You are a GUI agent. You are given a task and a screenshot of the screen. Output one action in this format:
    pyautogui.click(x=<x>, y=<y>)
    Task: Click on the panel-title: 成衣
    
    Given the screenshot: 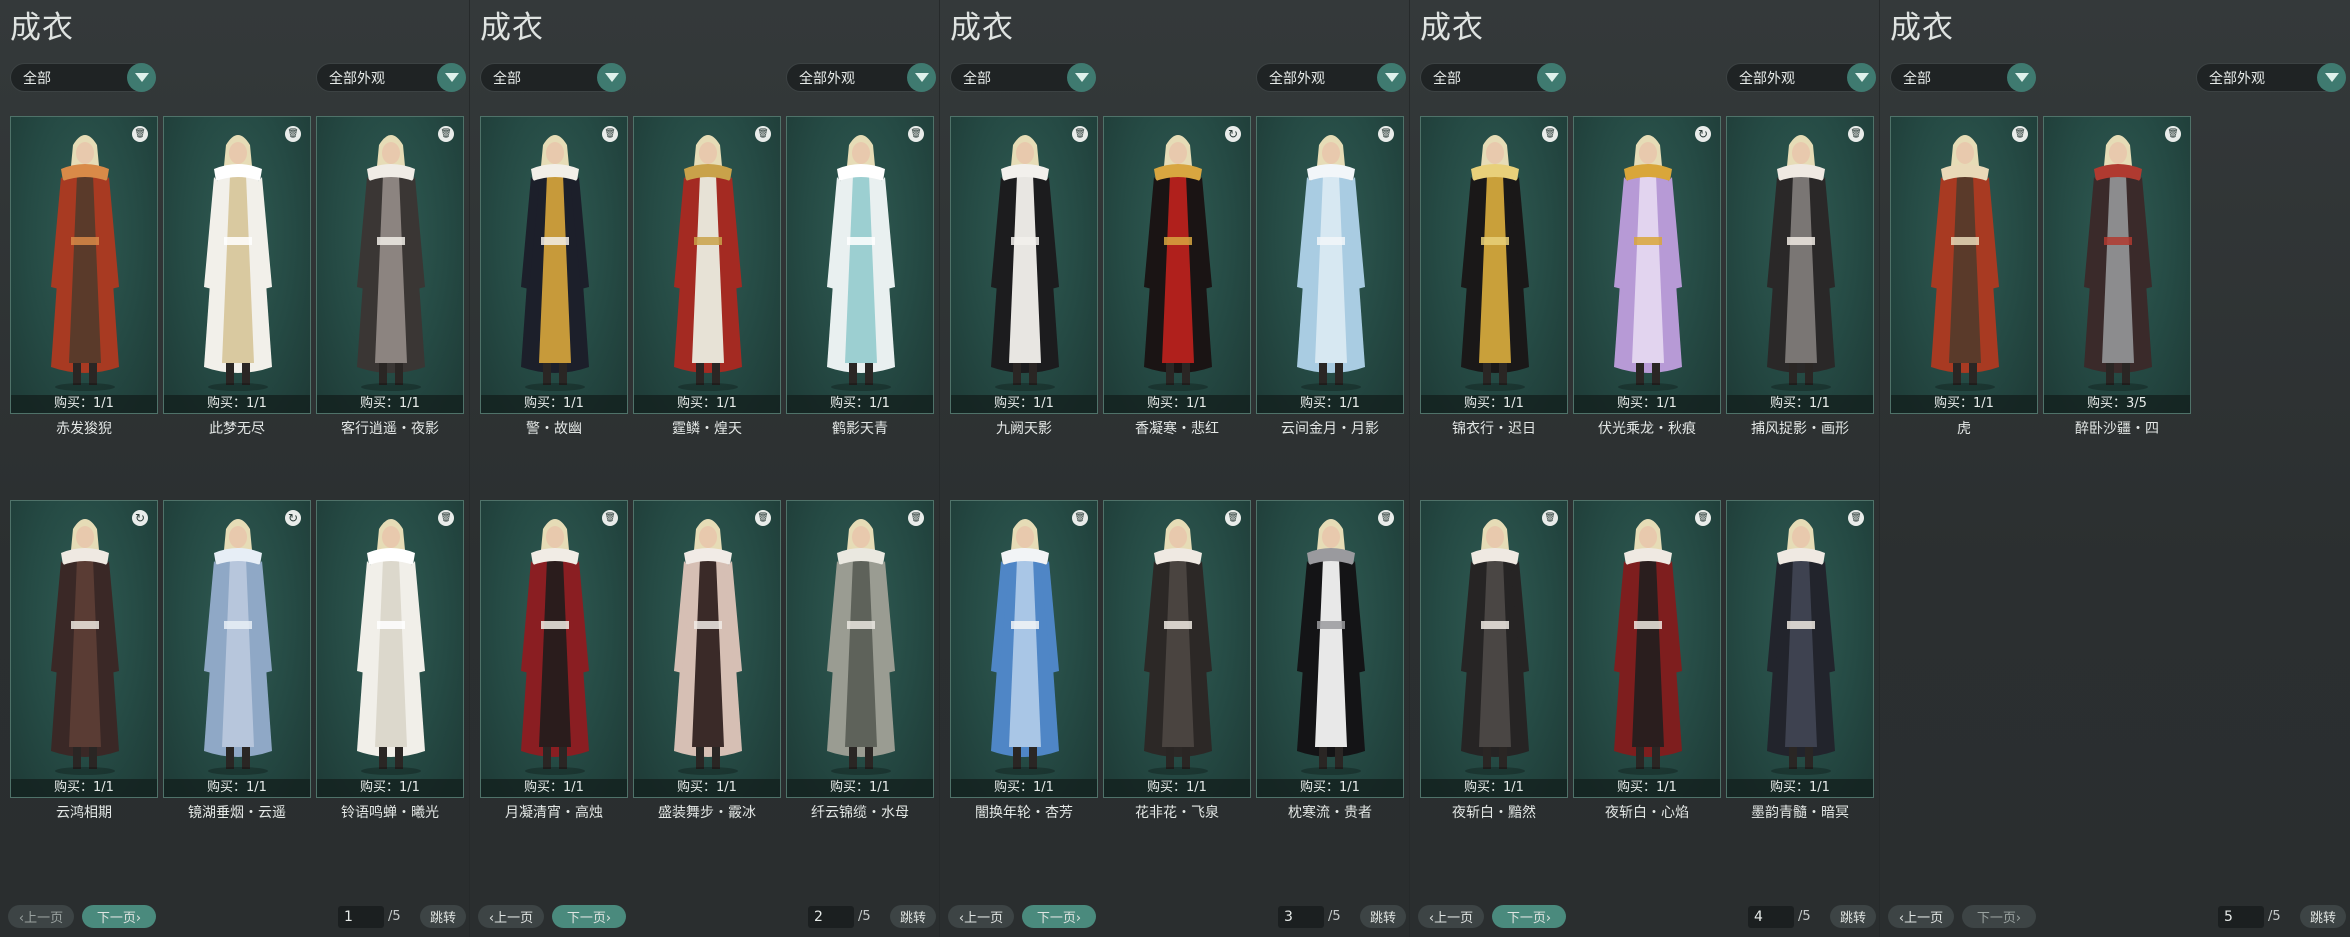 What is the action you would take?
    pyautogui.click(x=1452, y=28)
    